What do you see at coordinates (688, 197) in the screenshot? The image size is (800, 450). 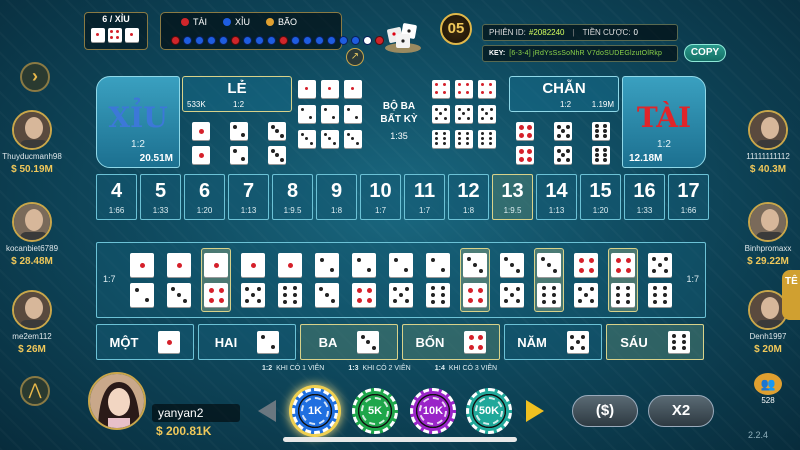 I see `total-17: 17 1:66` at bounding box center [688, 197].